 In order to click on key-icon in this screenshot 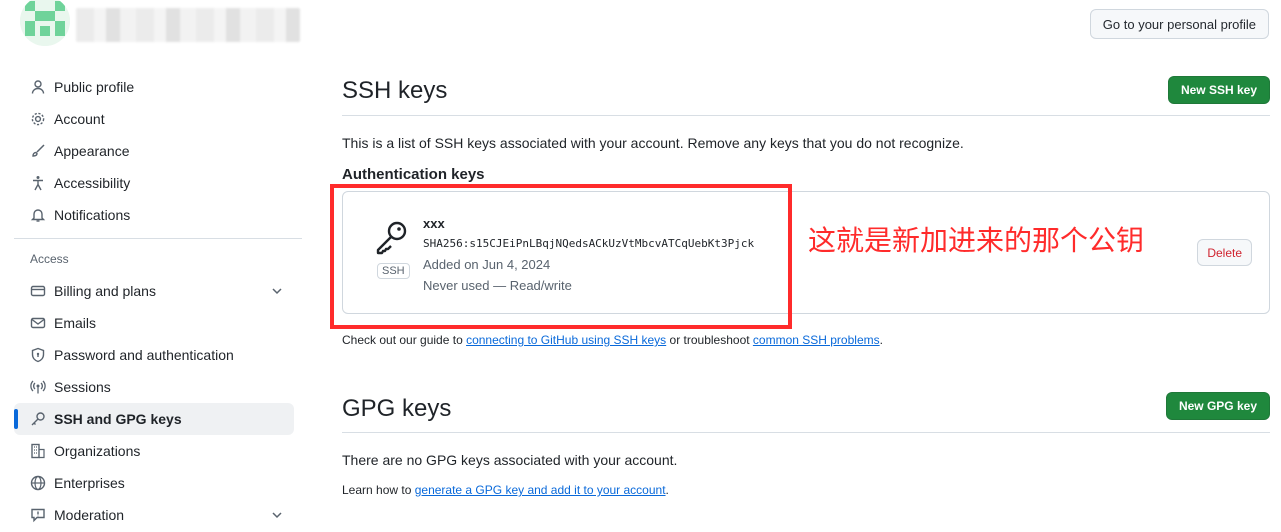, I will do `click(38, 419)`.